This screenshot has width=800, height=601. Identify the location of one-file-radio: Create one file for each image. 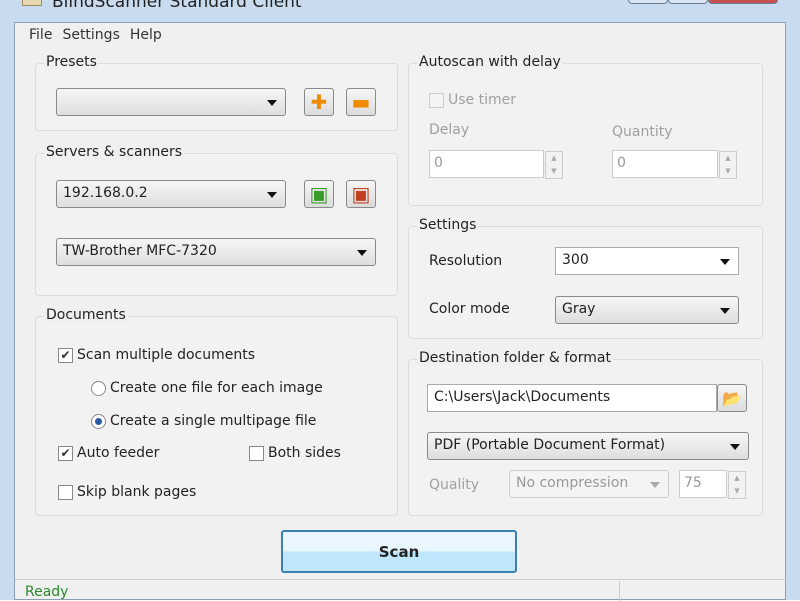
(207, 388).